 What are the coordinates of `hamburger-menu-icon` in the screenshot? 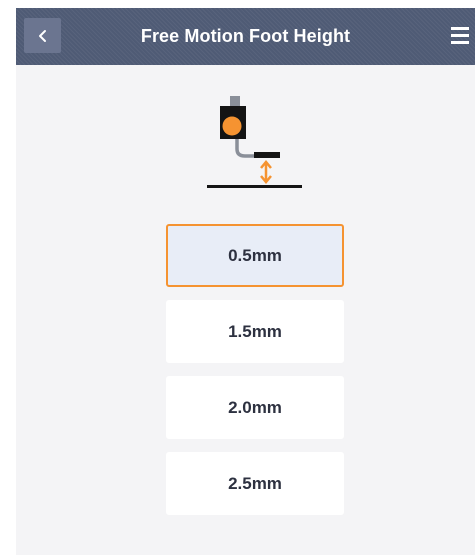 It's located at (460, 28).